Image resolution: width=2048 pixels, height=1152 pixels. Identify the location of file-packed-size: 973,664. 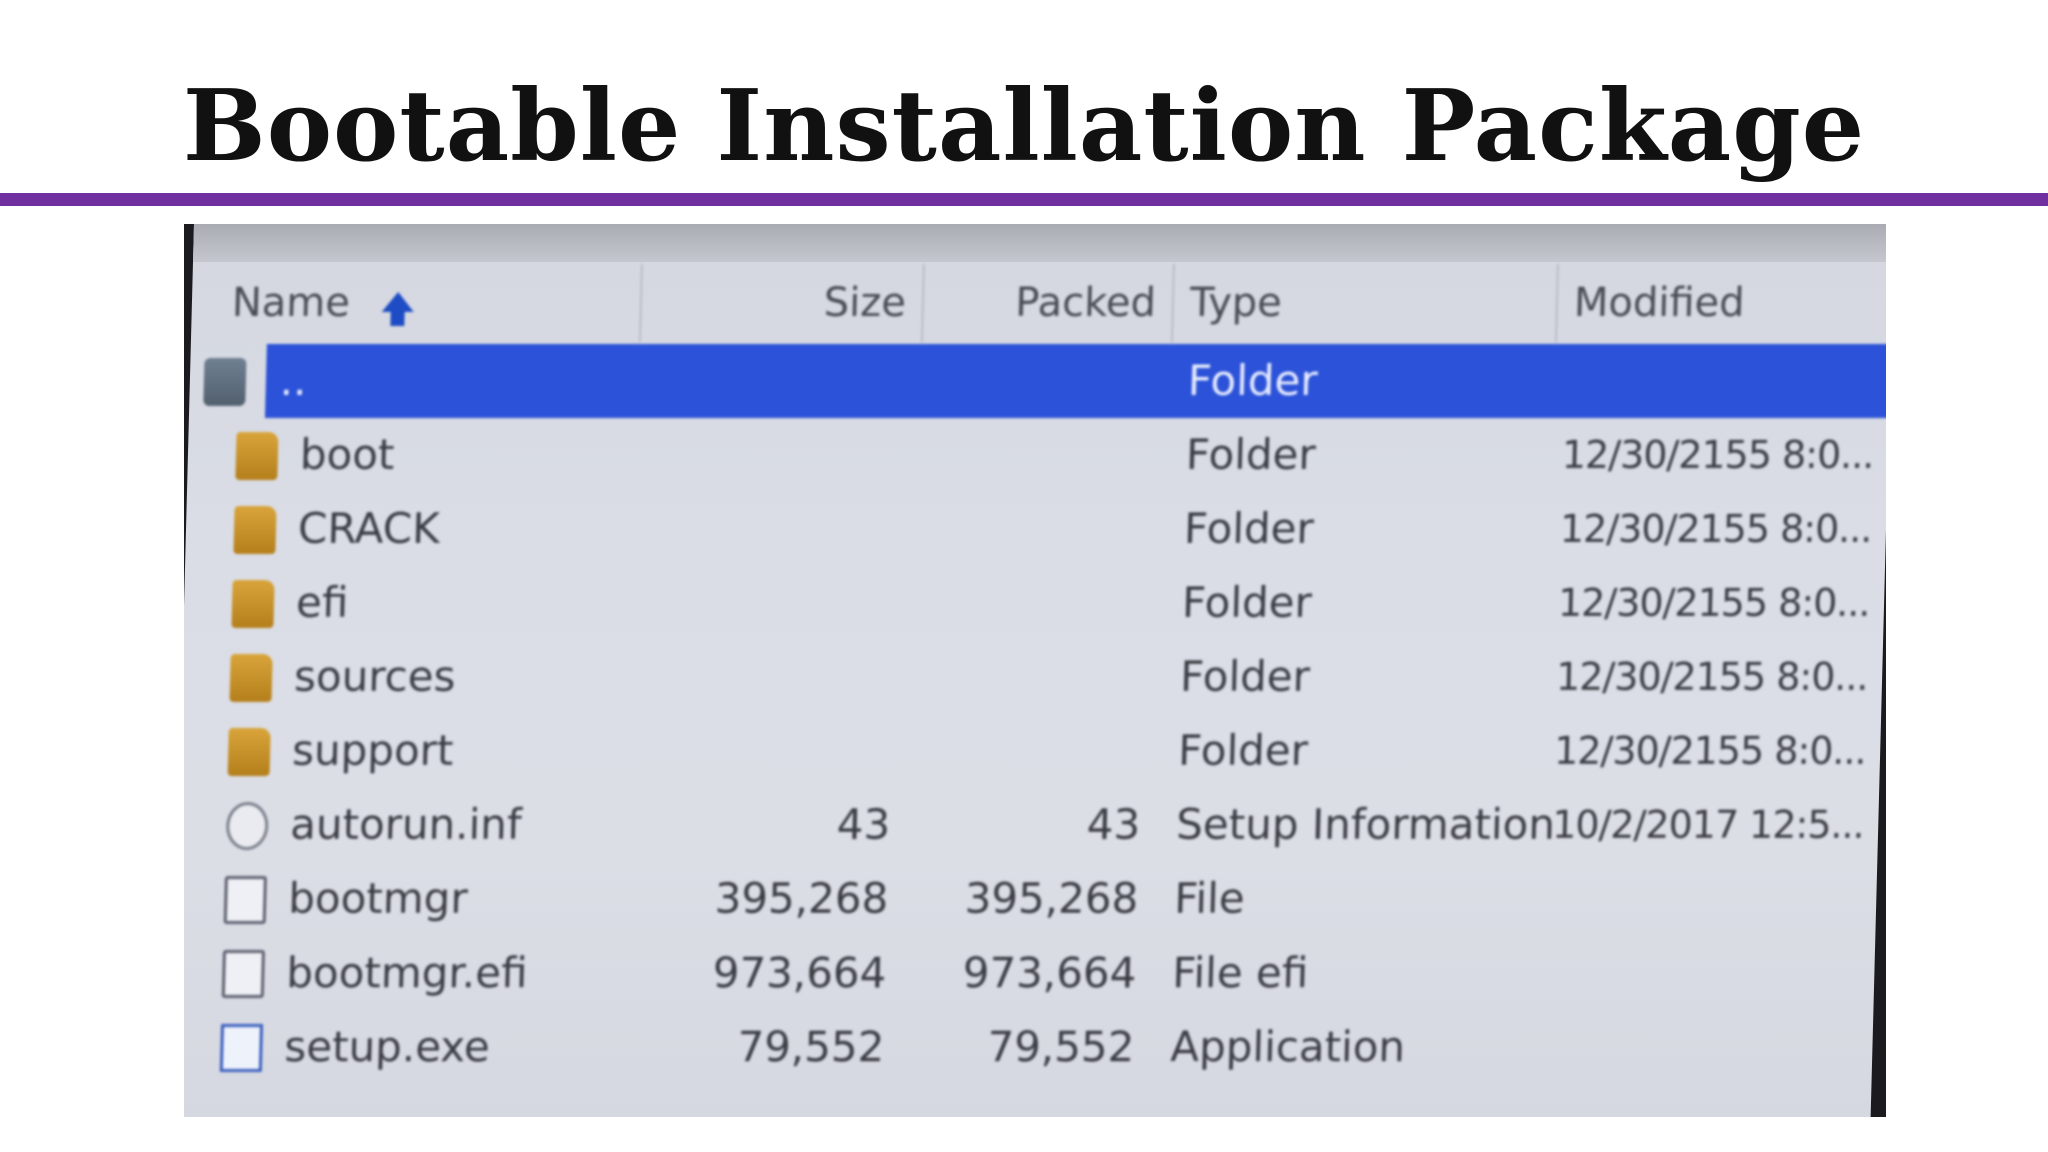
(1050, 972).